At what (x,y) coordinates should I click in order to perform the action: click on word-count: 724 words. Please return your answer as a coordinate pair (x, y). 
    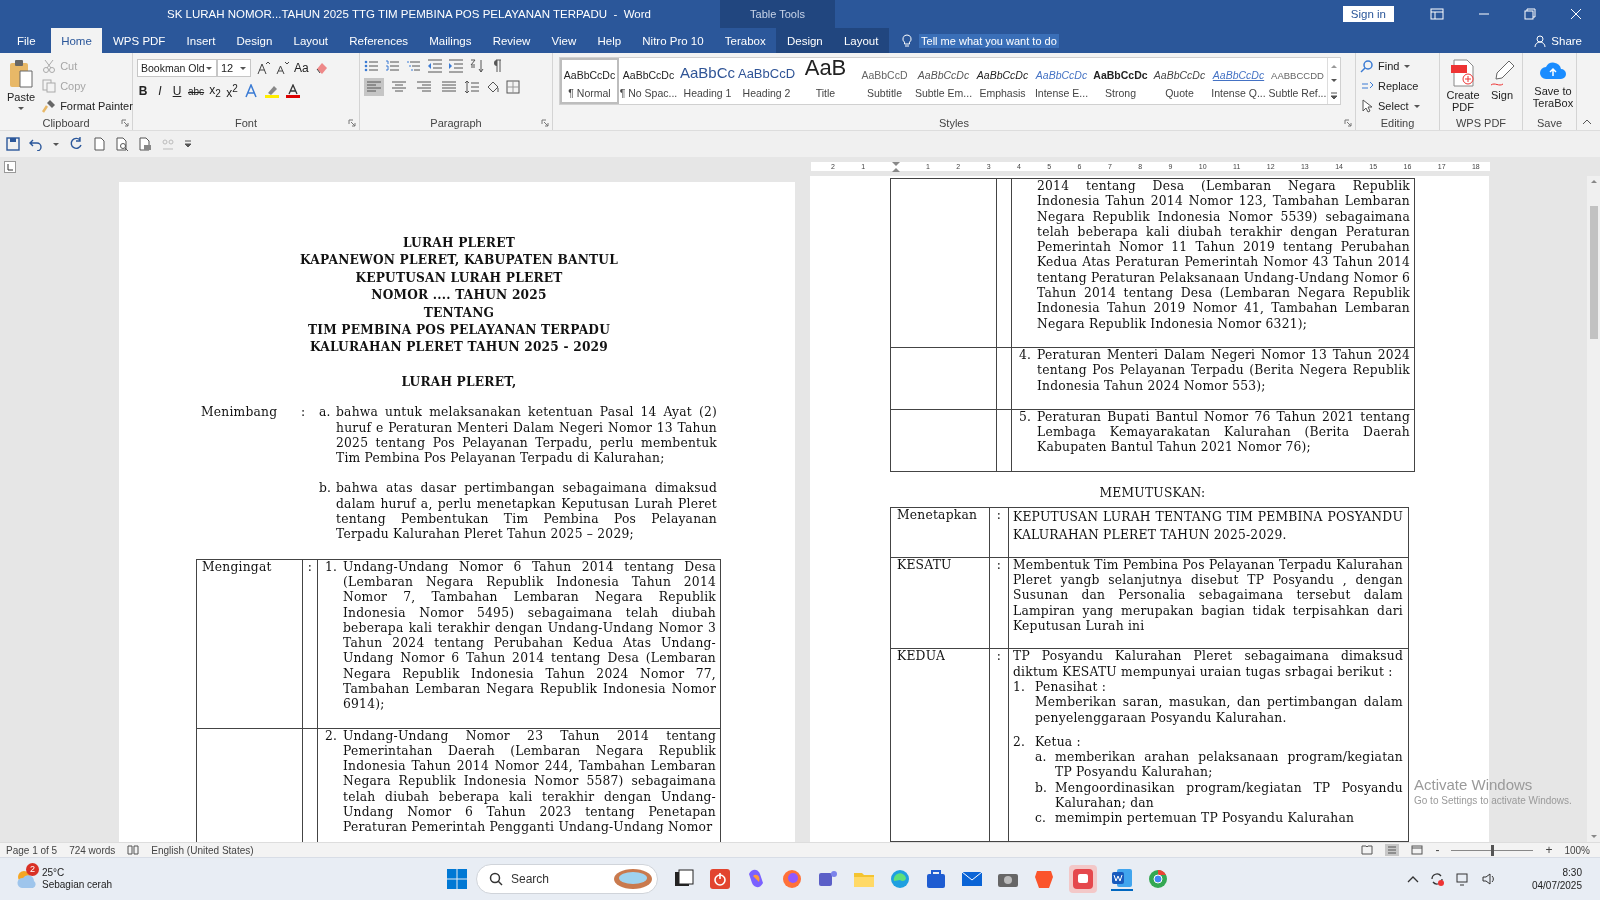
    Looking at the image, I should click on (92, 850).